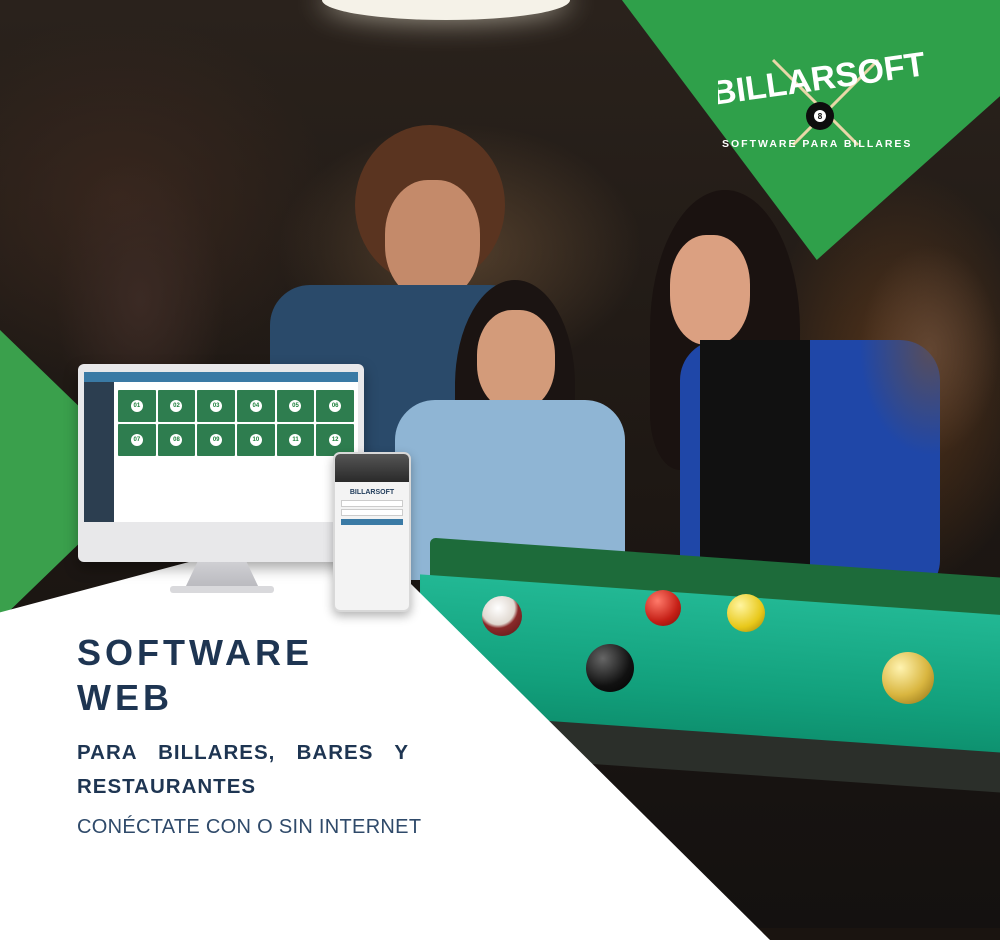 This screenshot has width=1000, height=940. I want to click on svg-text: 8, so click(820, 116).